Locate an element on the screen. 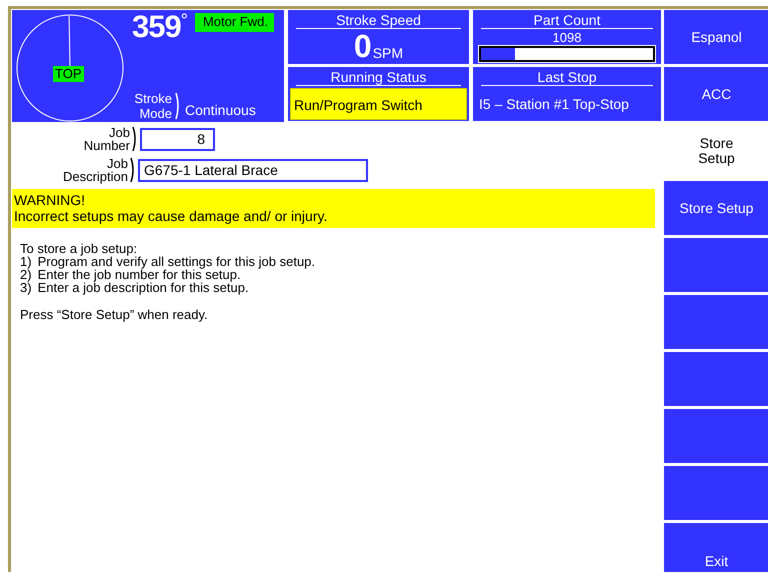  screen-title: Store Setup is located at coordinates (716, 151).